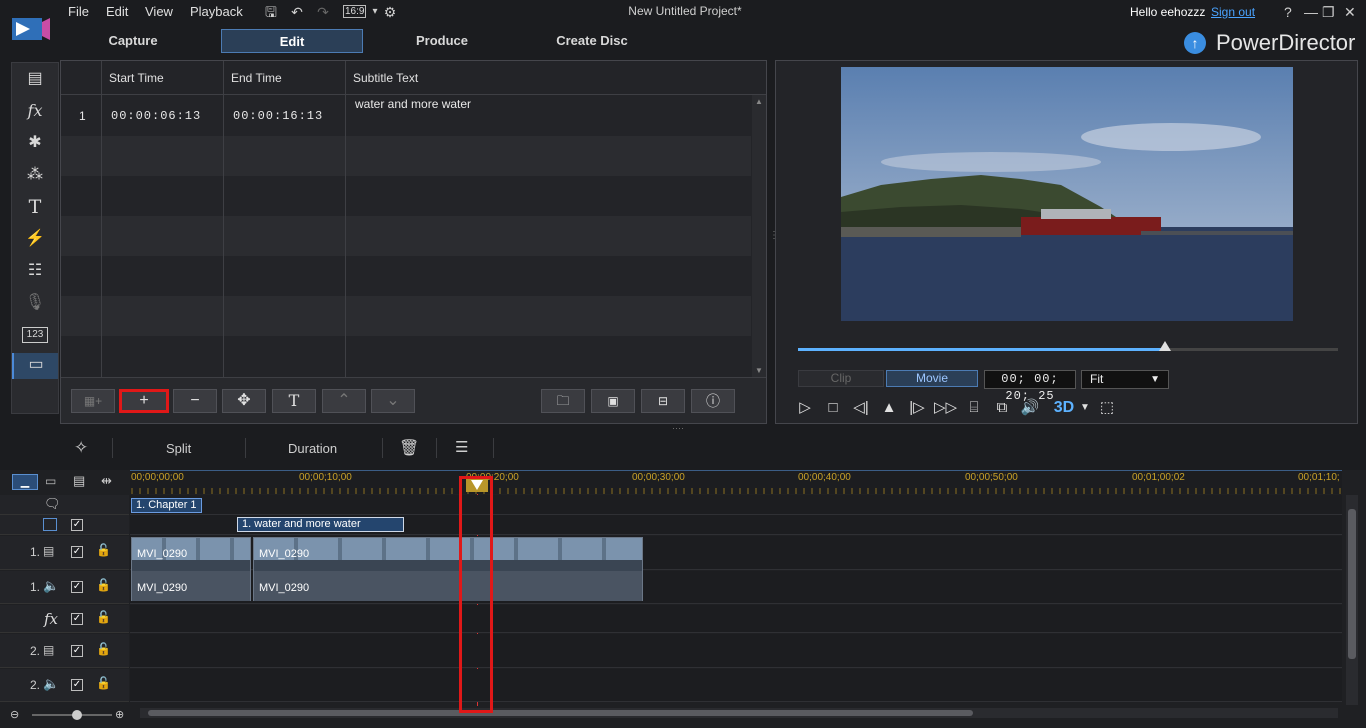 This screenshot has height=728, width=1366. I want to click on preview-seek-slider, so click(1068, 346).